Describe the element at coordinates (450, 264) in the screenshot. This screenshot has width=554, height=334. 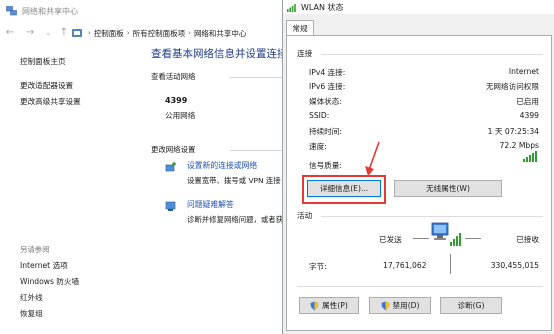
I see `bytes-divider` at that location.